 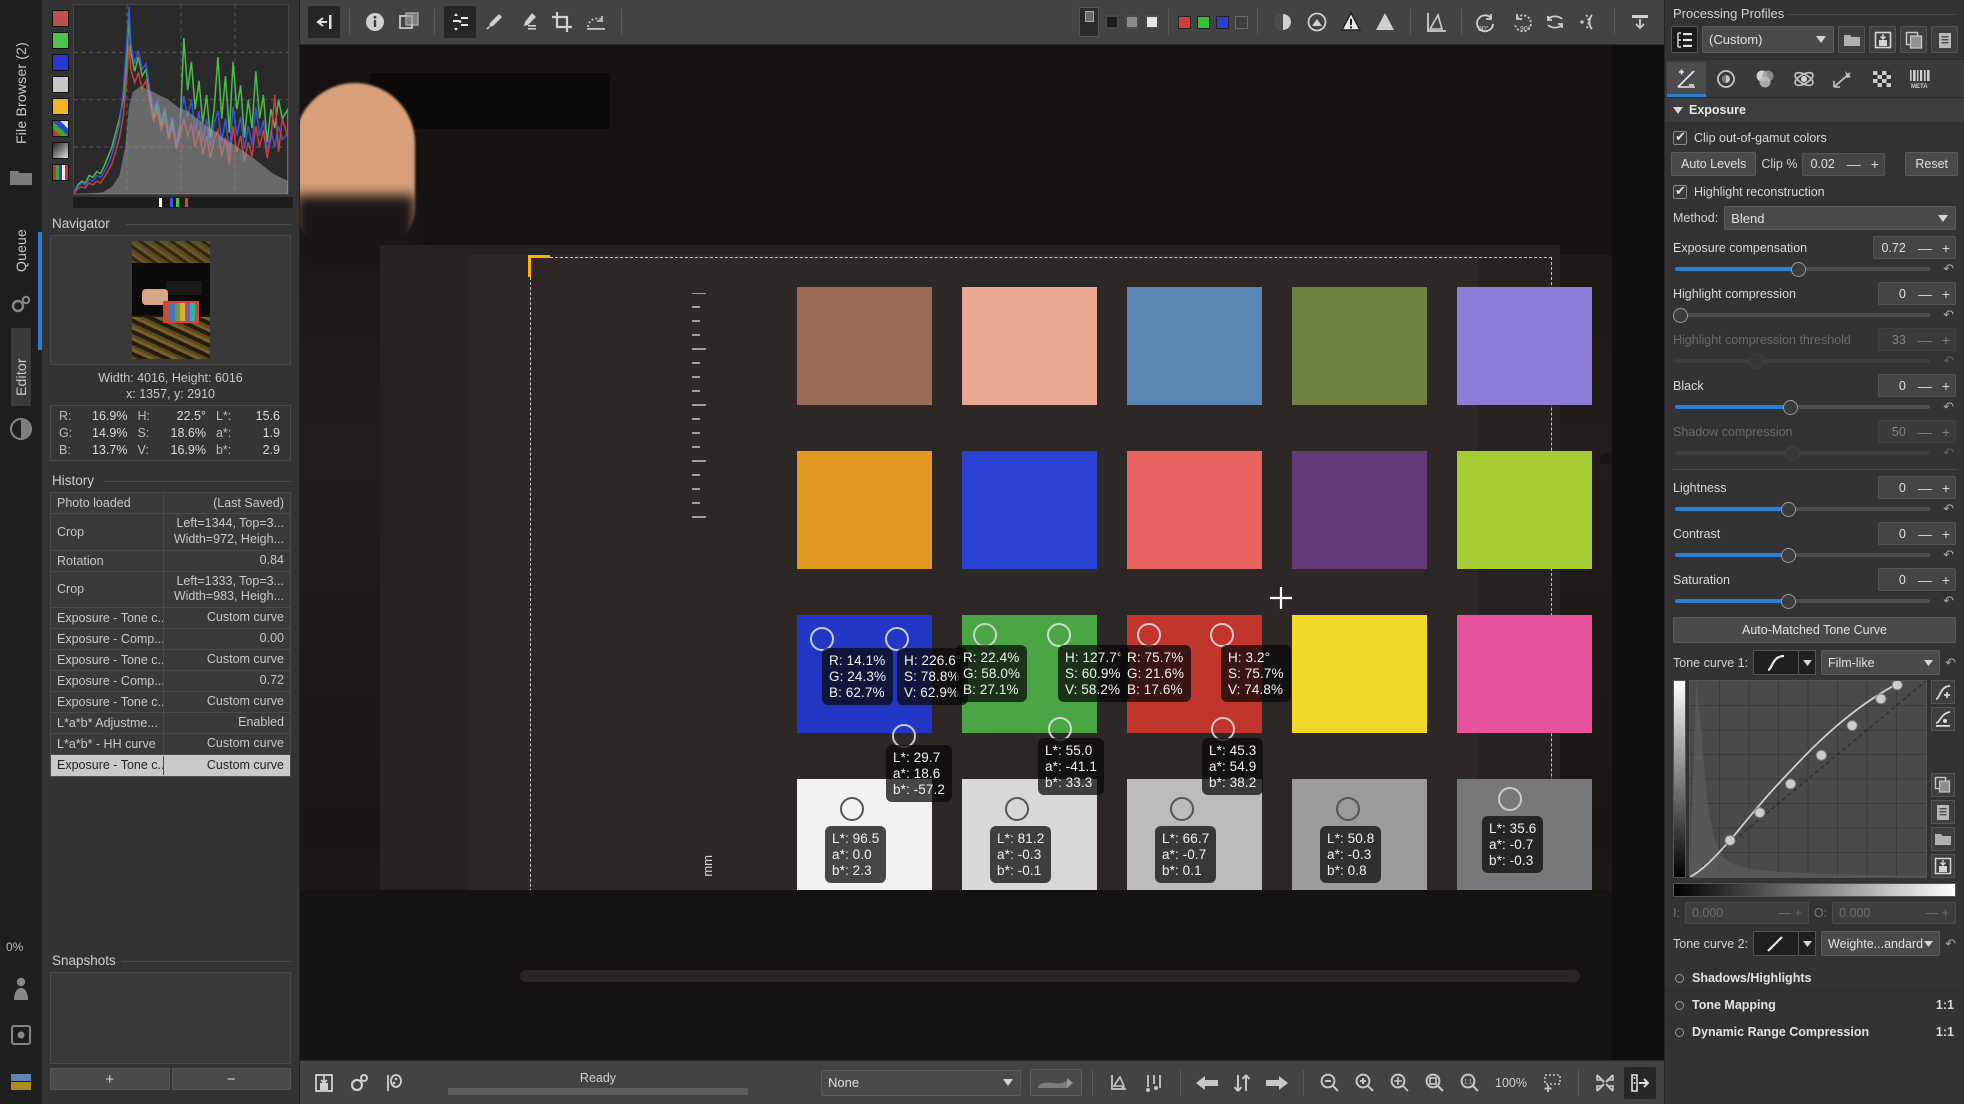 I want to click on tone-curve-1-type-select: Film-like, so click(x=1881, y=662).